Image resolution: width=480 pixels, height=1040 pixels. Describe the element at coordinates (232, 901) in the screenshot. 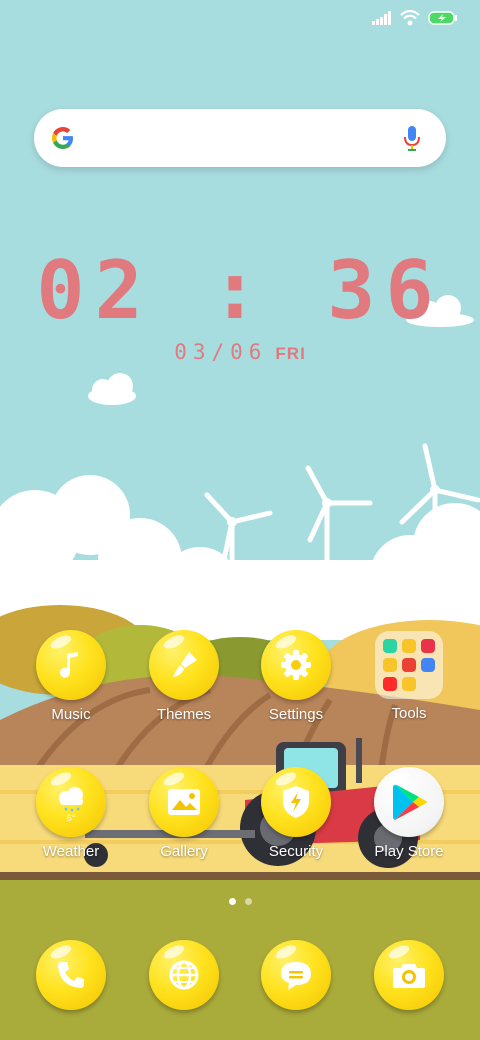

I see `page-dot-active` at that location.